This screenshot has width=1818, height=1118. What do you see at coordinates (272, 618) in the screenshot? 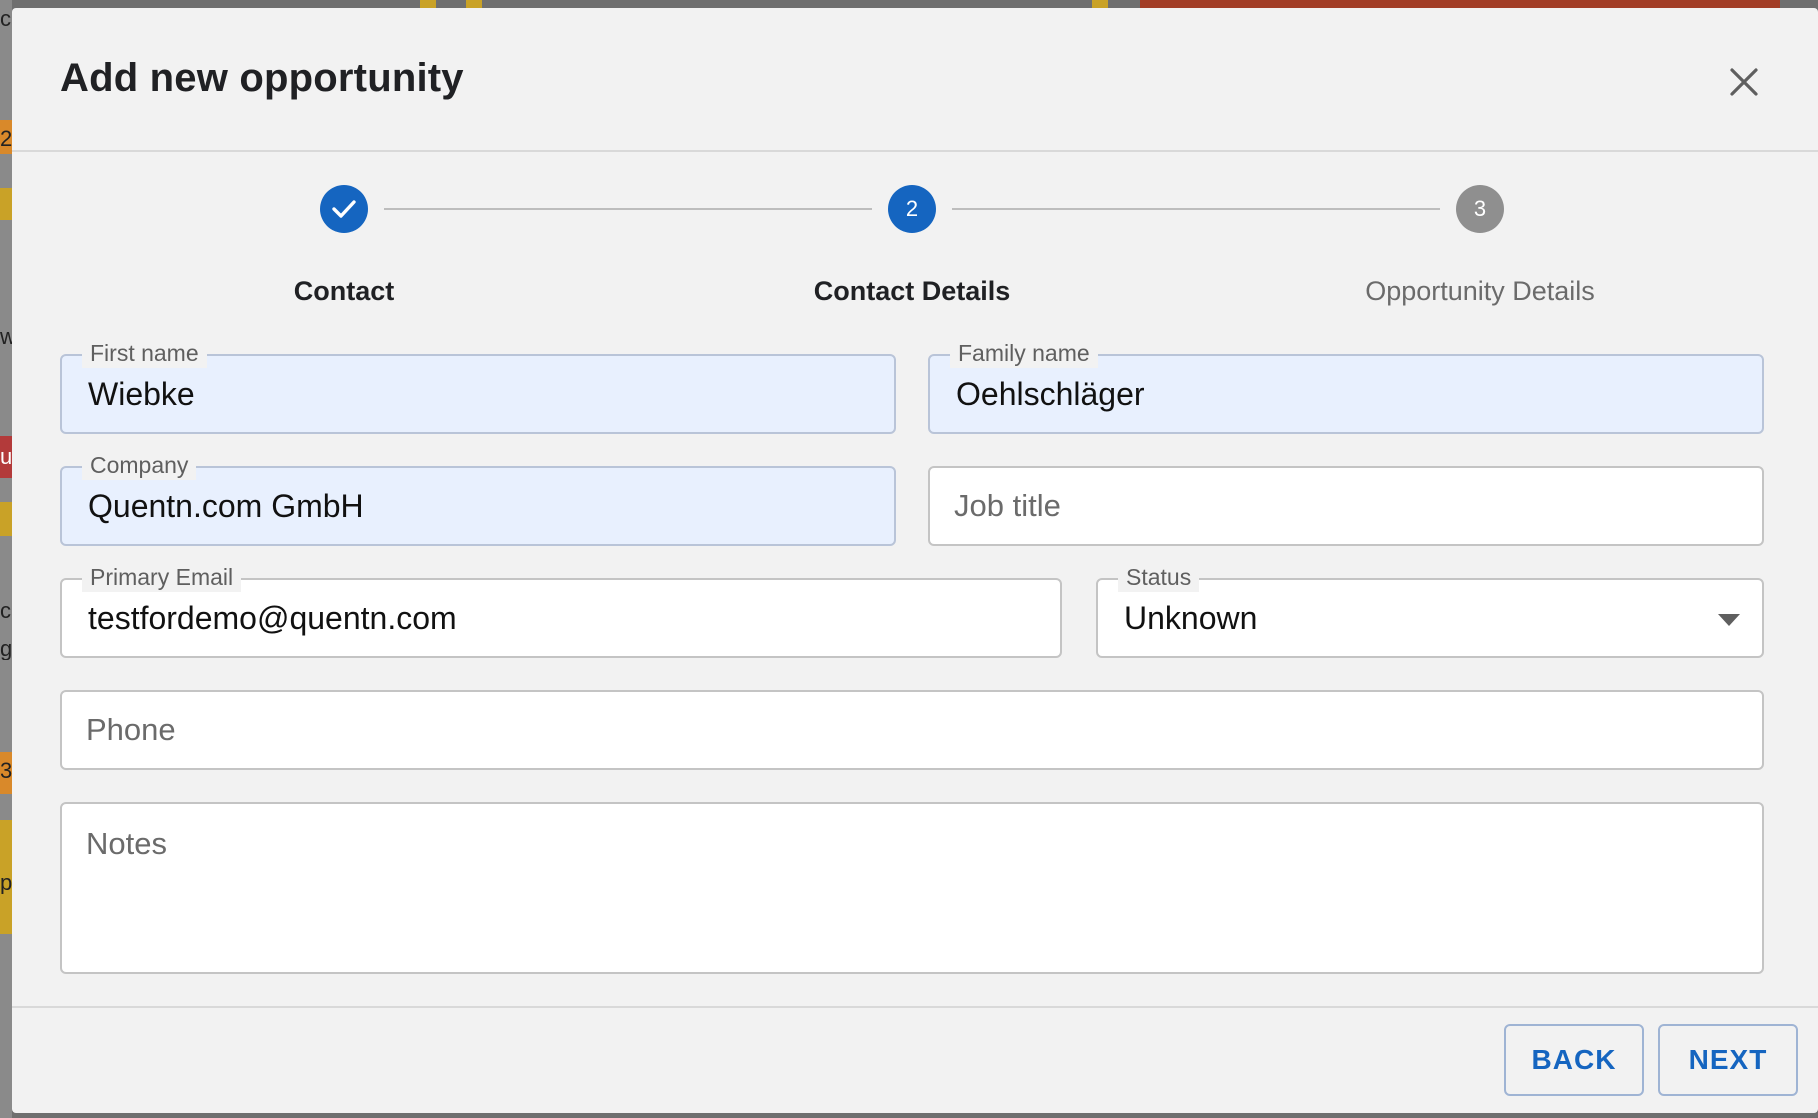
I see `primary-email-value: testfordemo@quentn.com` at bounding box center [272, 618].